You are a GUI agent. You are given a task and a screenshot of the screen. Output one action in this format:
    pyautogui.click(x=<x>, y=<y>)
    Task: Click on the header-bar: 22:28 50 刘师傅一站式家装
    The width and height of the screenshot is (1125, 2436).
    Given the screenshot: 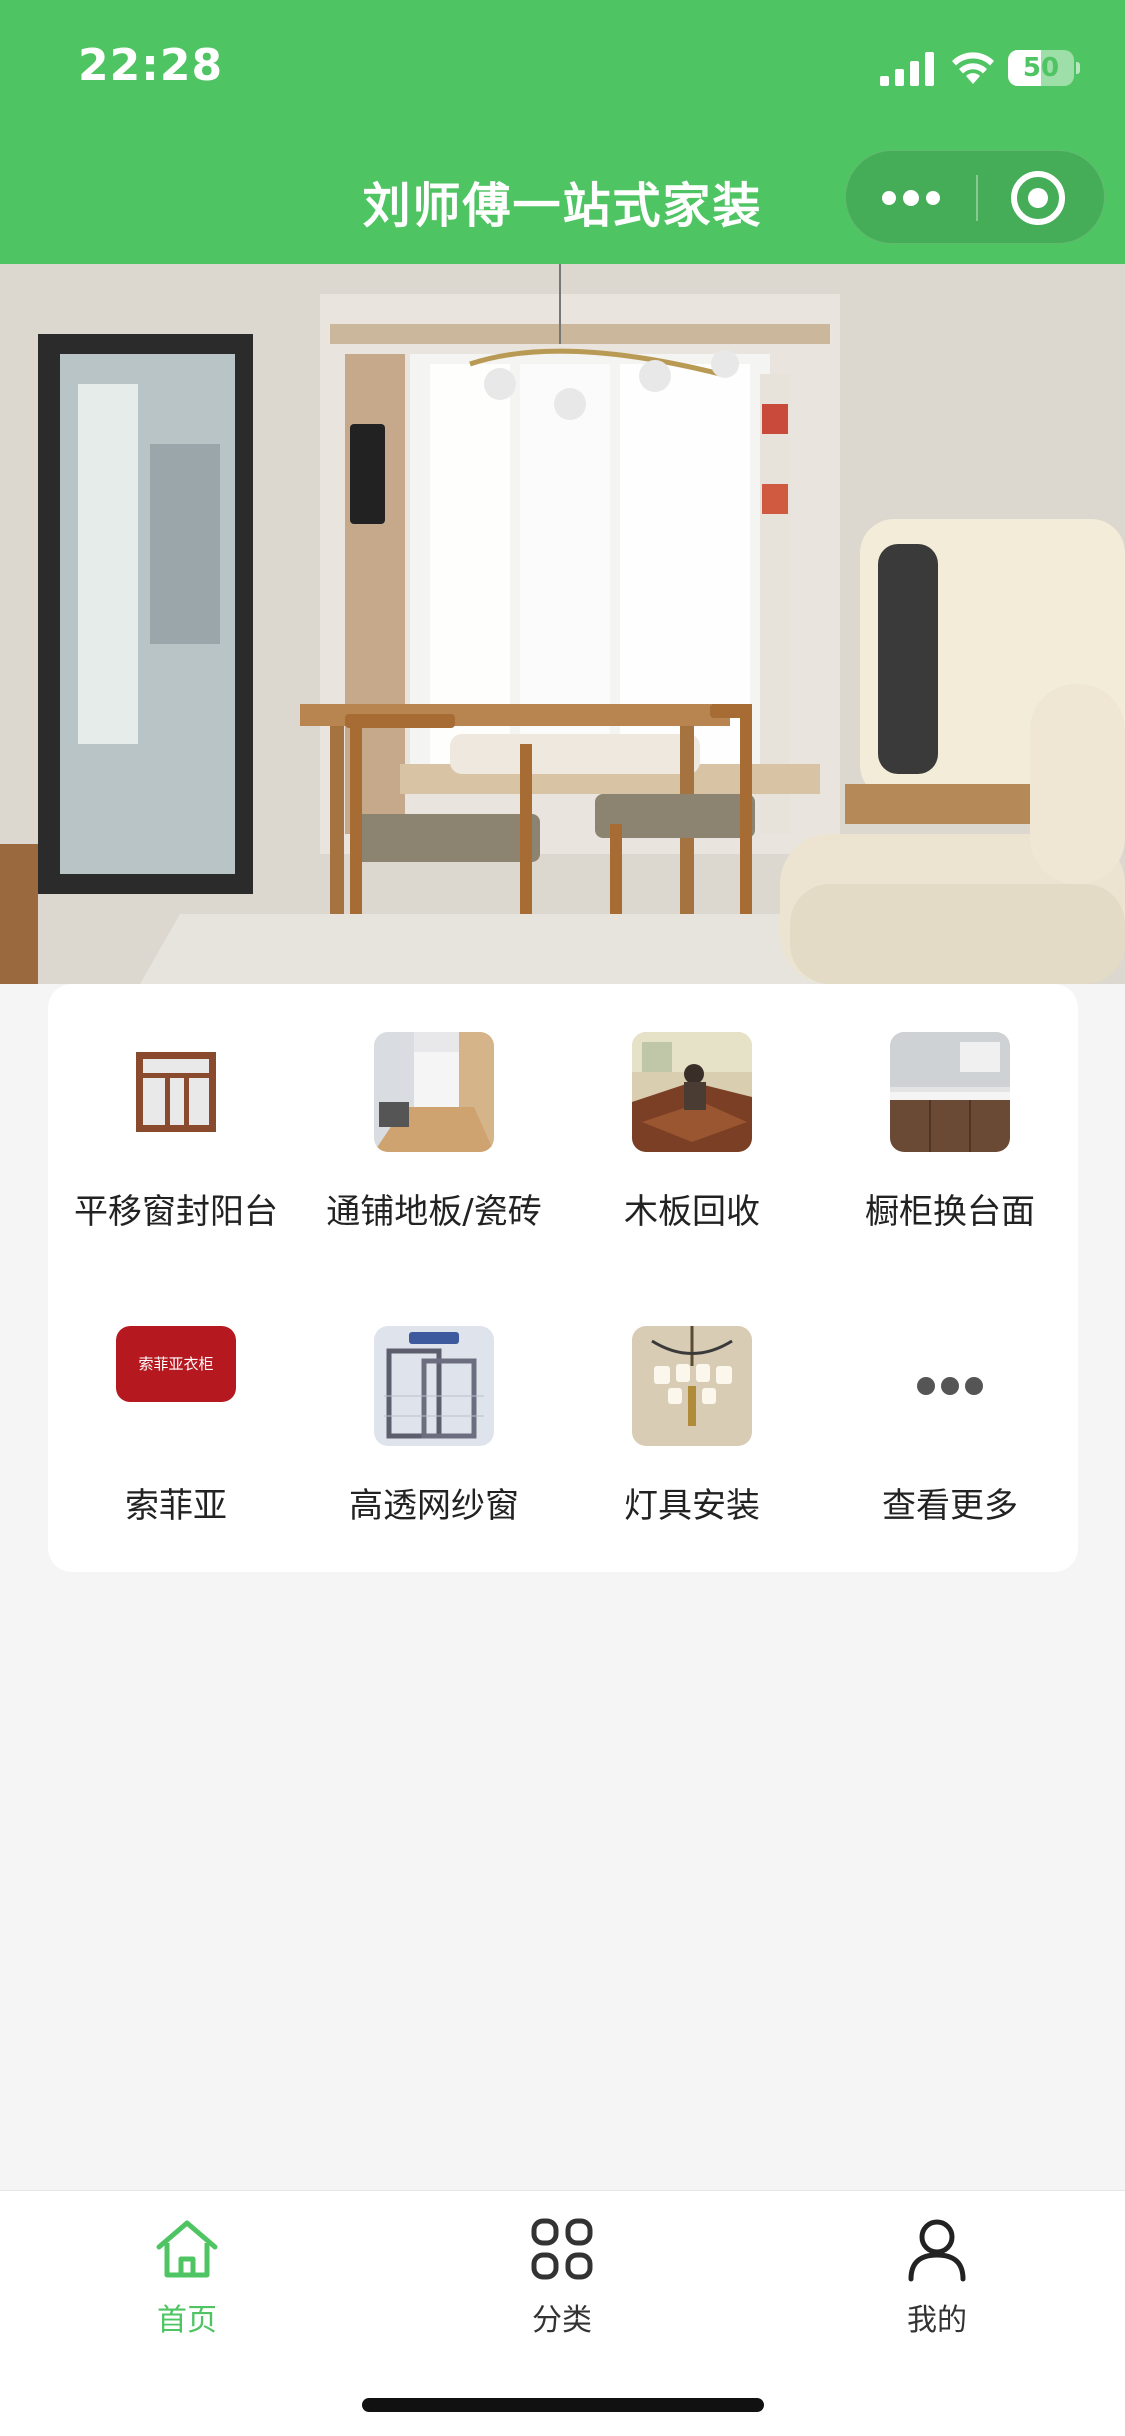 What is the action you would take?
    pyautogui.click(x=562, y=132)
    